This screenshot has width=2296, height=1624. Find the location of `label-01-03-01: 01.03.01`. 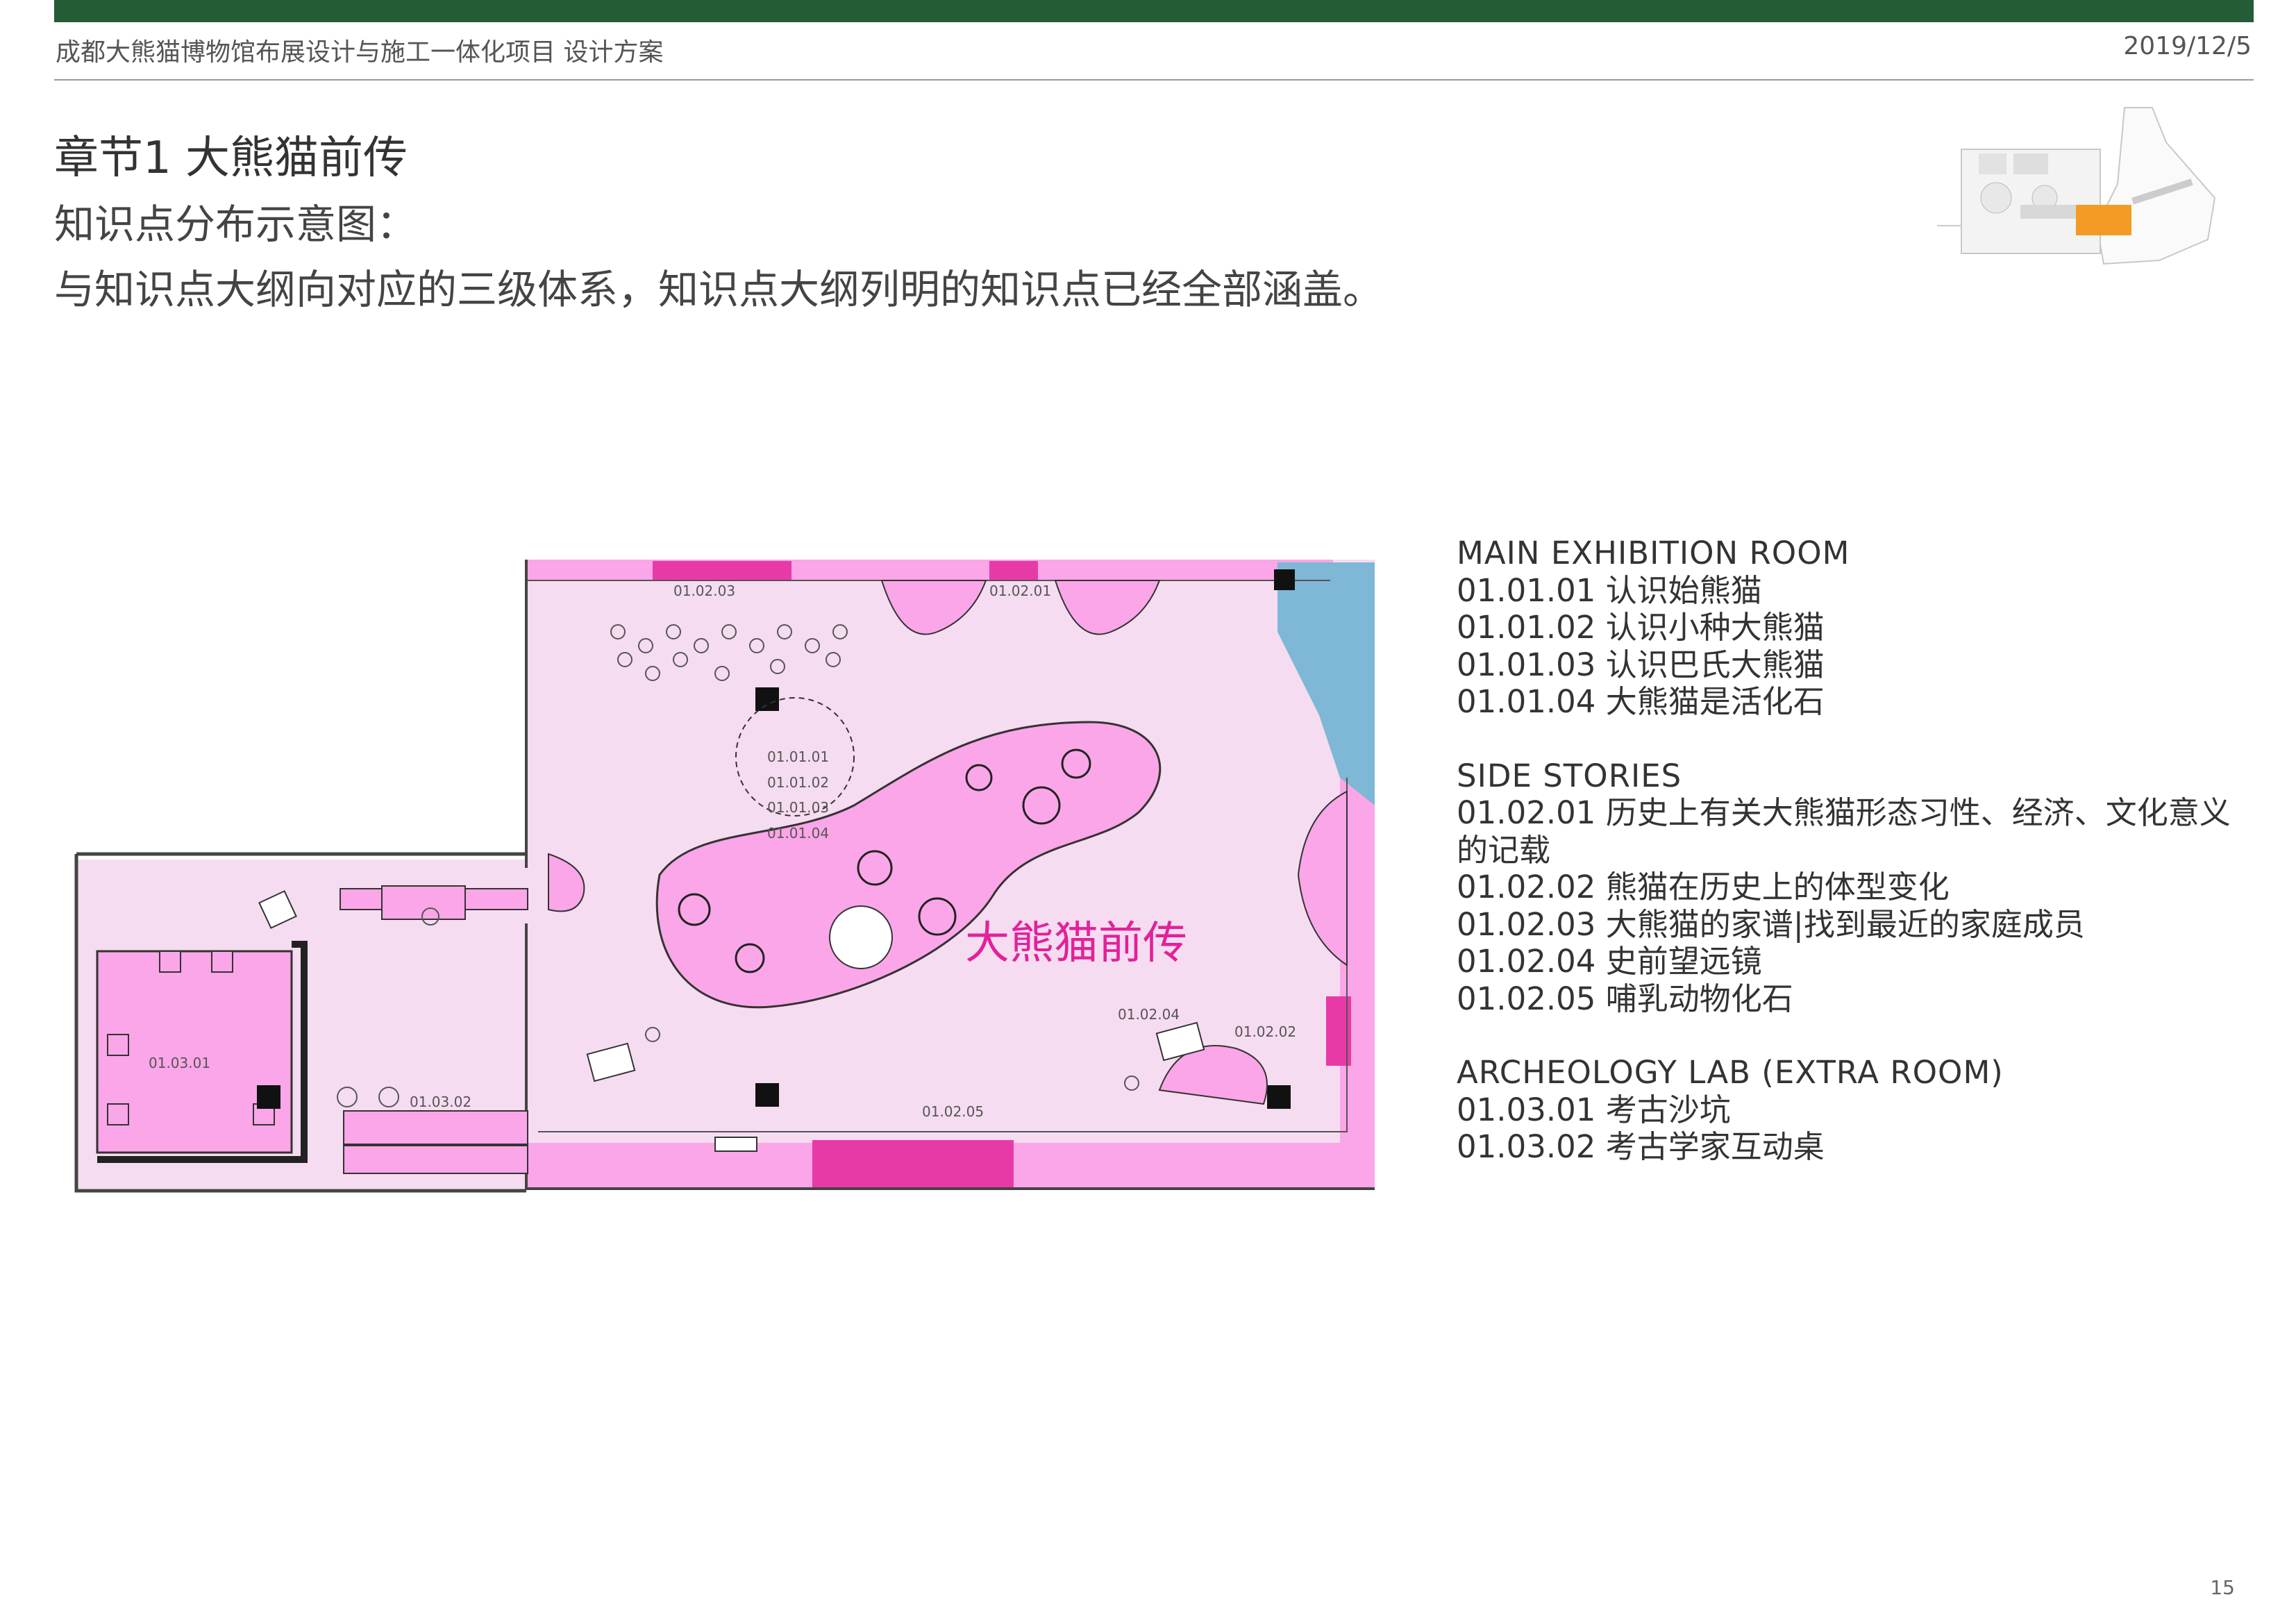

label-01-03-01: 01.03.01 is located at coordinates (179, 1063).